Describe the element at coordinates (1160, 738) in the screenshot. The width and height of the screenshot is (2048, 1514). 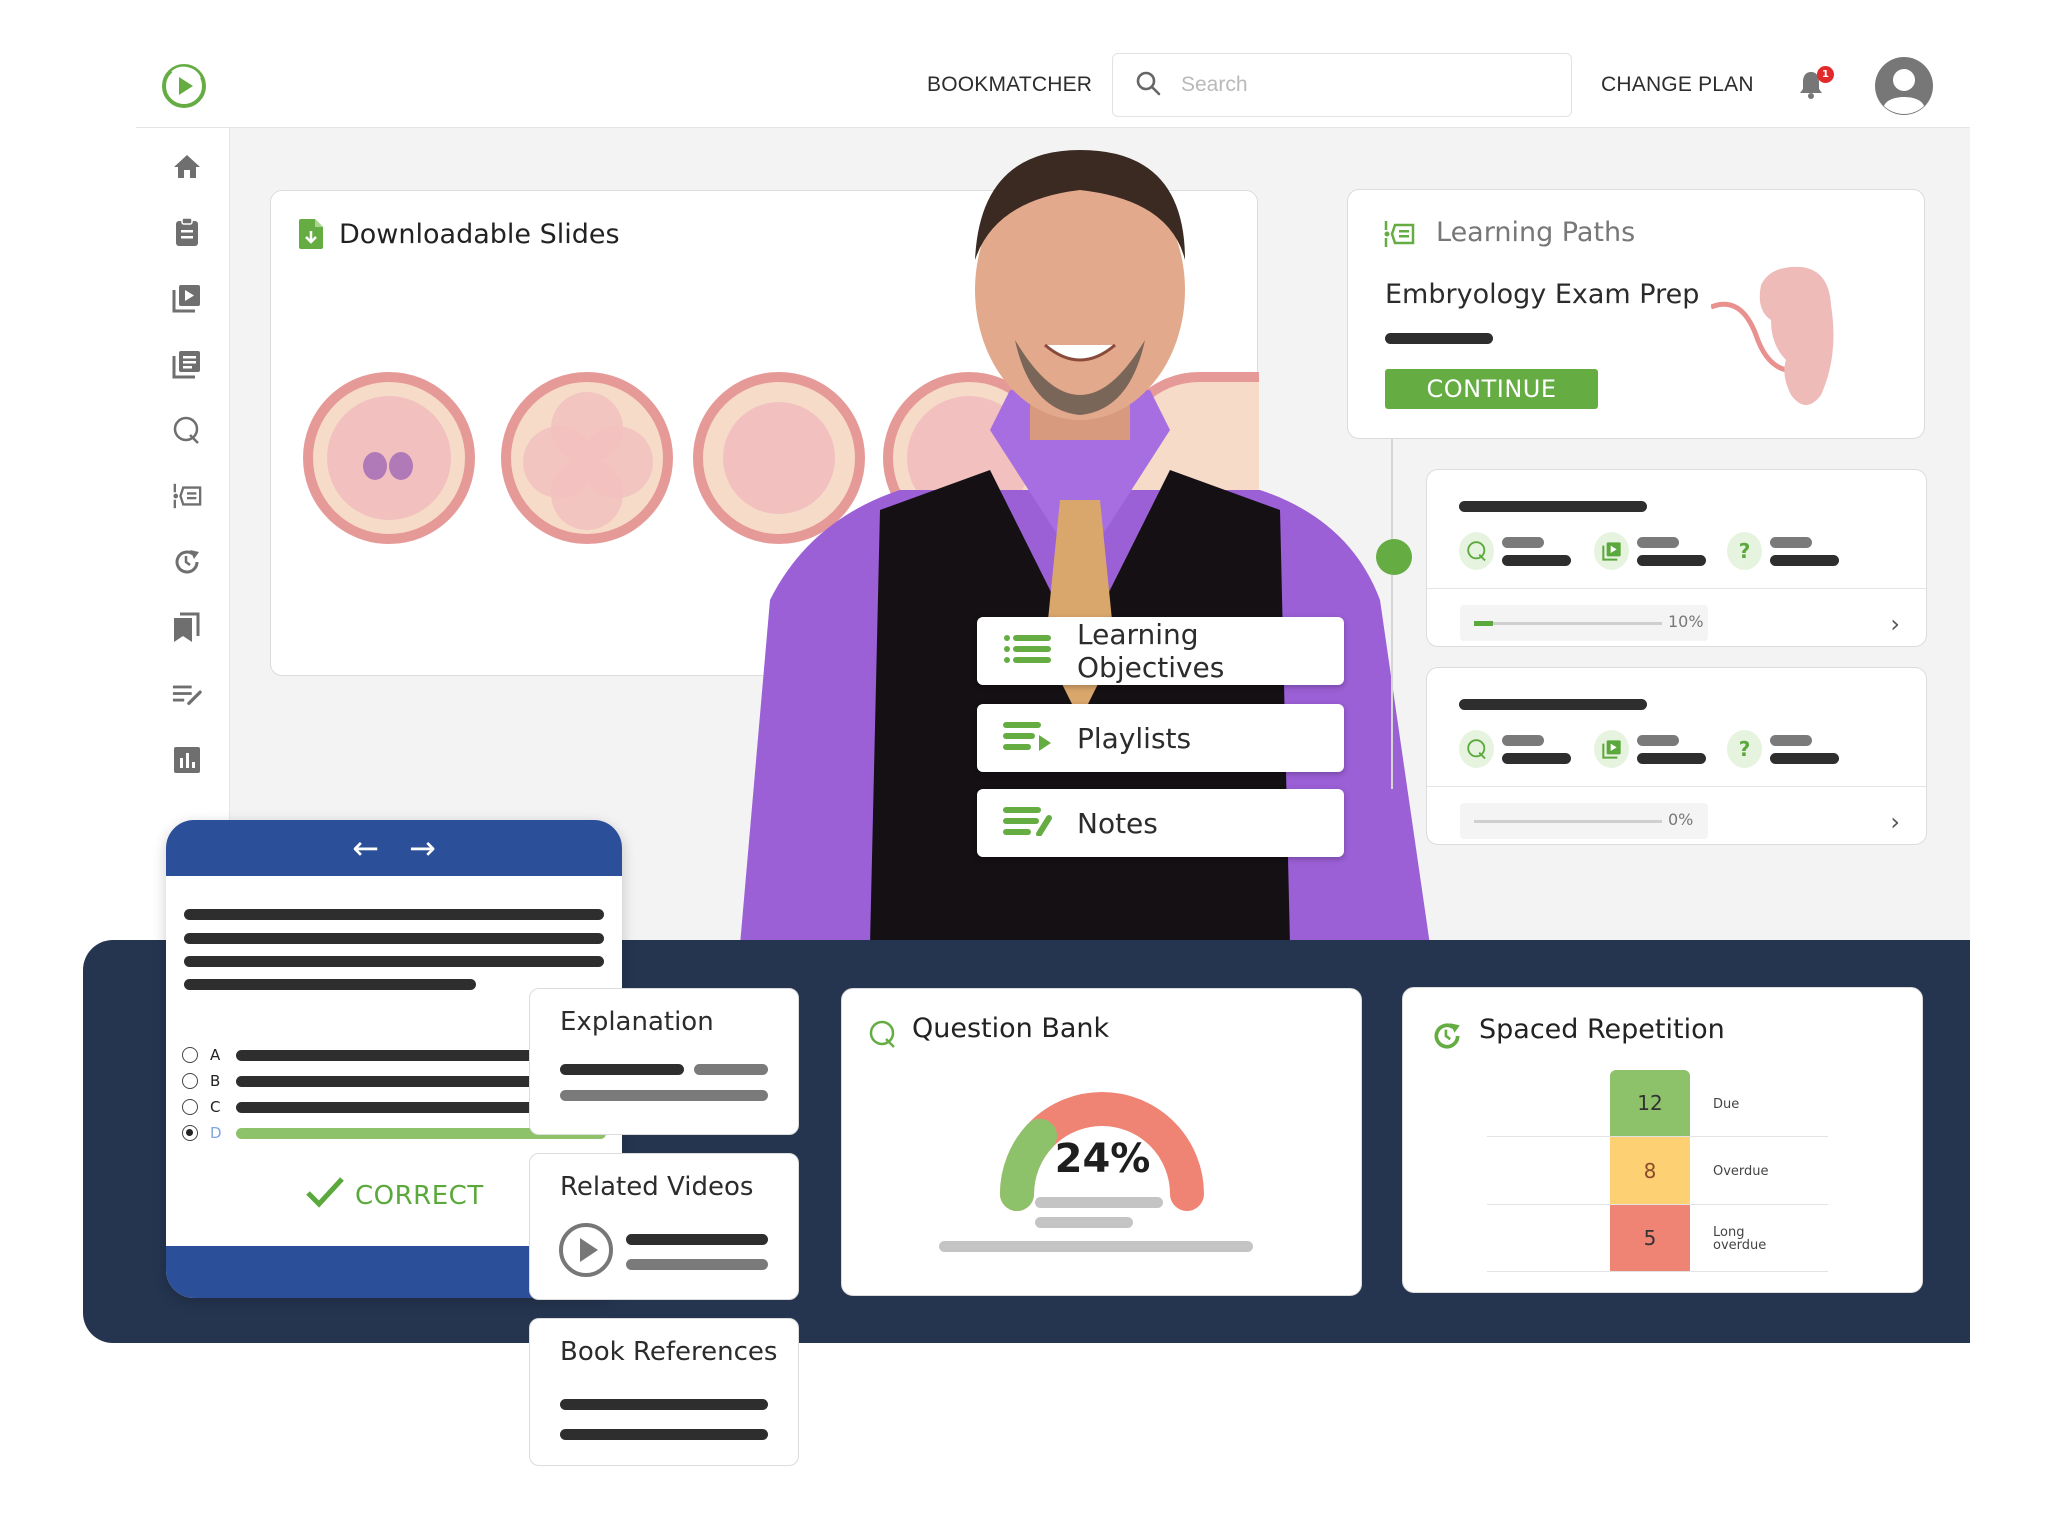
I see `menu-playlists: Playlists` at that location.